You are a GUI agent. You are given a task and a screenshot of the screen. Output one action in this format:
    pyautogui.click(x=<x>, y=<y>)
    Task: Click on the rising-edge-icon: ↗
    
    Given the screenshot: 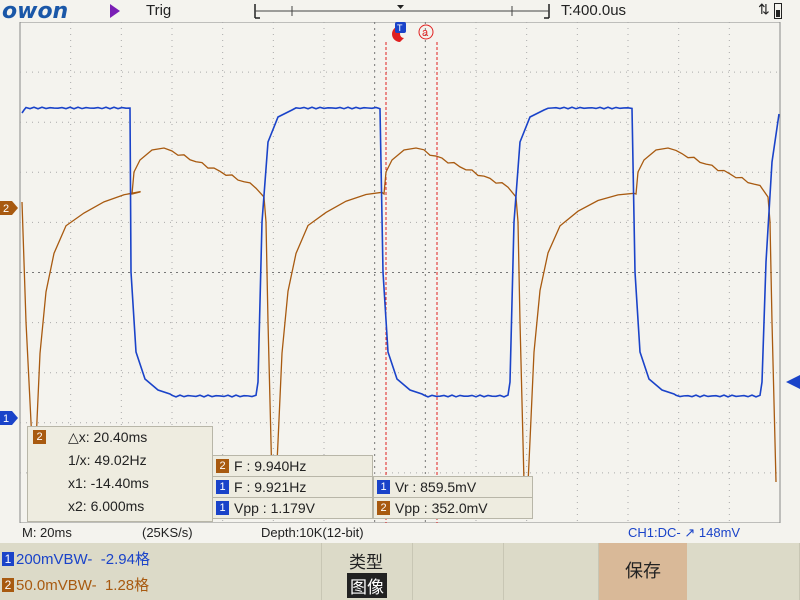 What is the action you would take?
    pyautogui.click(x=690, y=532)
    